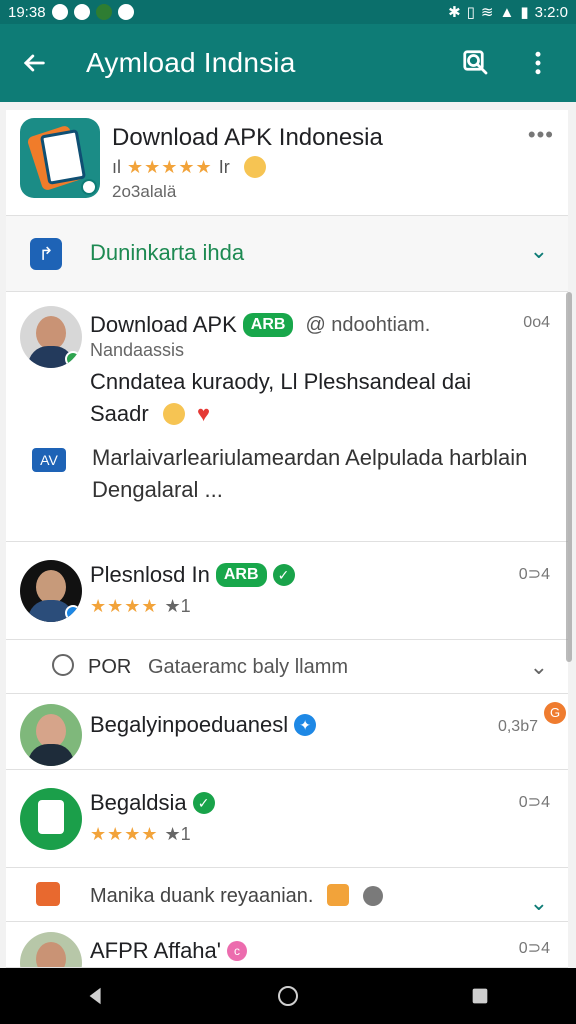  I want to click on list-item: Begaldsia ✓ ★★★★ ★1 0⊃4, so click(287, 819).